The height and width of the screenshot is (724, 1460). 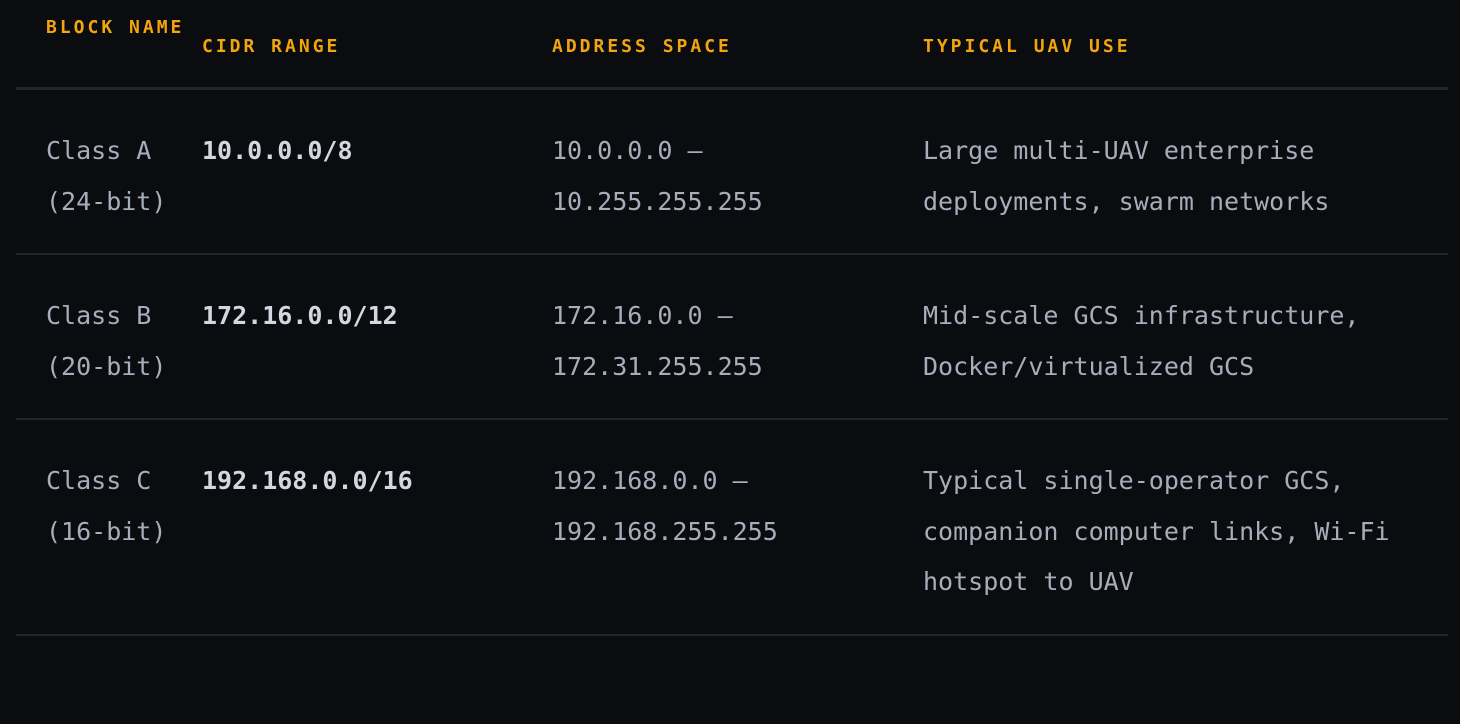 I want to click on cell-cidr-range: 10.0.0.0/8, so click(x=354, y=171).